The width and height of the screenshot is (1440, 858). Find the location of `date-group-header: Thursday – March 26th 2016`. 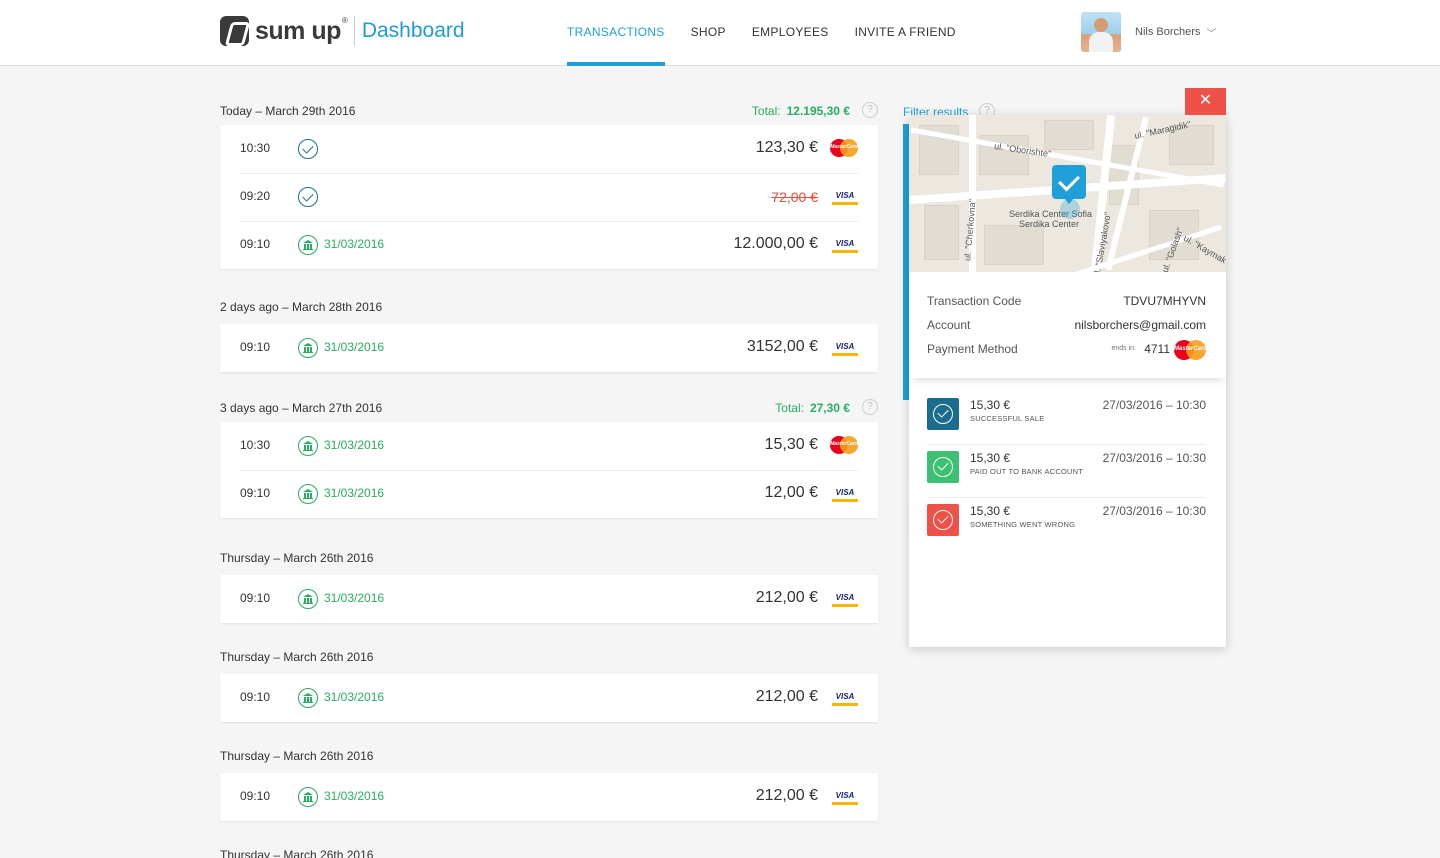

date-group-header: Thursday – March 26th 2016 is located at coordinates (549, 853).